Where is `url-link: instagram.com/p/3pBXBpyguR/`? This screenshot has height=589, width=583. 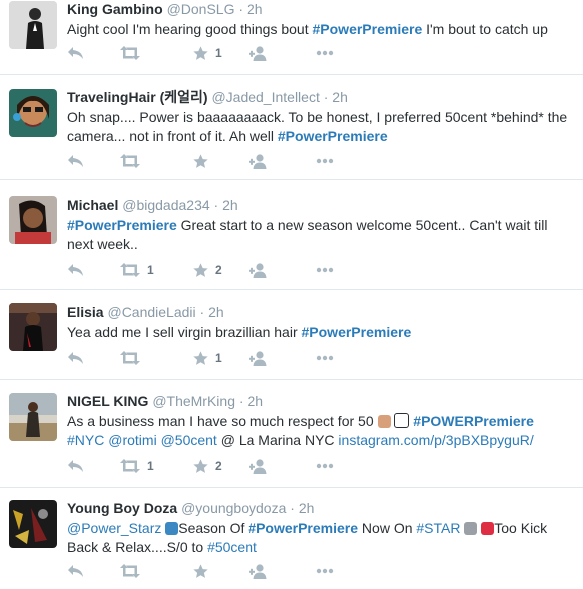 url-link: instagram.com/p/3pBXBpyguR/ is located at coordinates (435, 440).